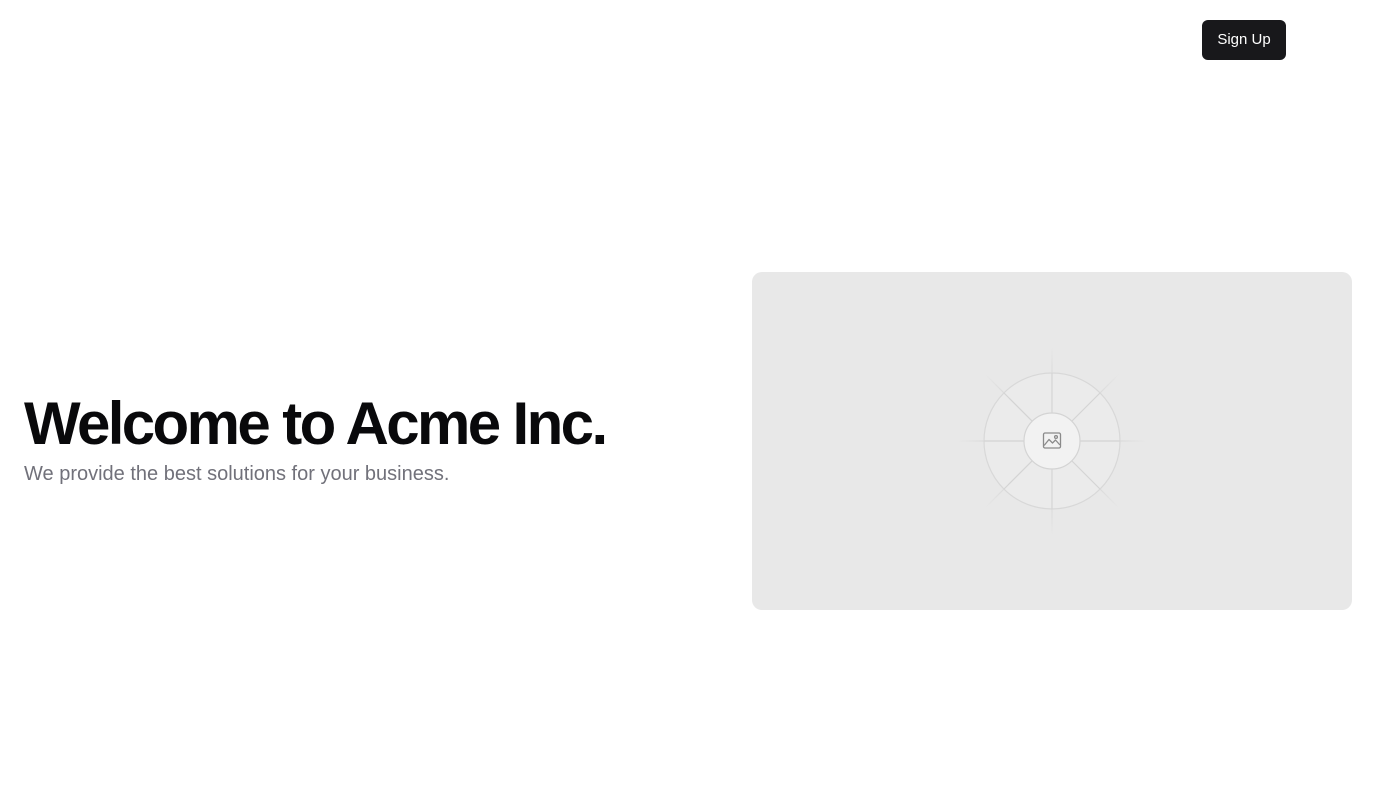  I want to click on hero-title: Welcome to Acme Inc., so click(316, 423).